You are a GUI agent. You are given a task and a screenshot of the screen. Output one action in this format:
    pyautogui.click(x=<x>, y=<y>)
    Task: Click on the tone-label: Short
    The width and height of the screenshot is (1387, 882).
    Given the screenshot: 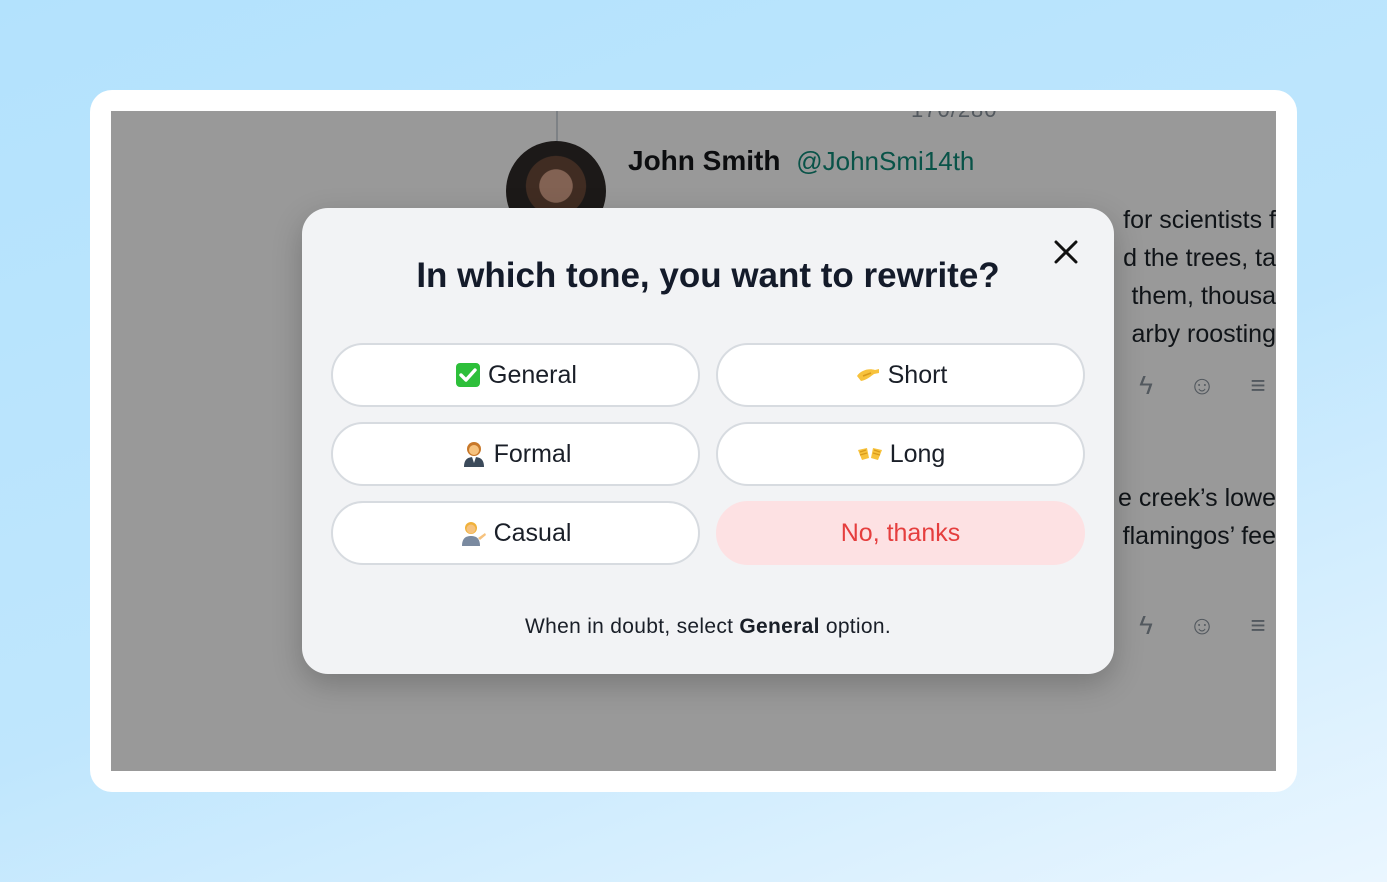 What is the action you would take?
    pyautogui.click(x=917, y=374)
    